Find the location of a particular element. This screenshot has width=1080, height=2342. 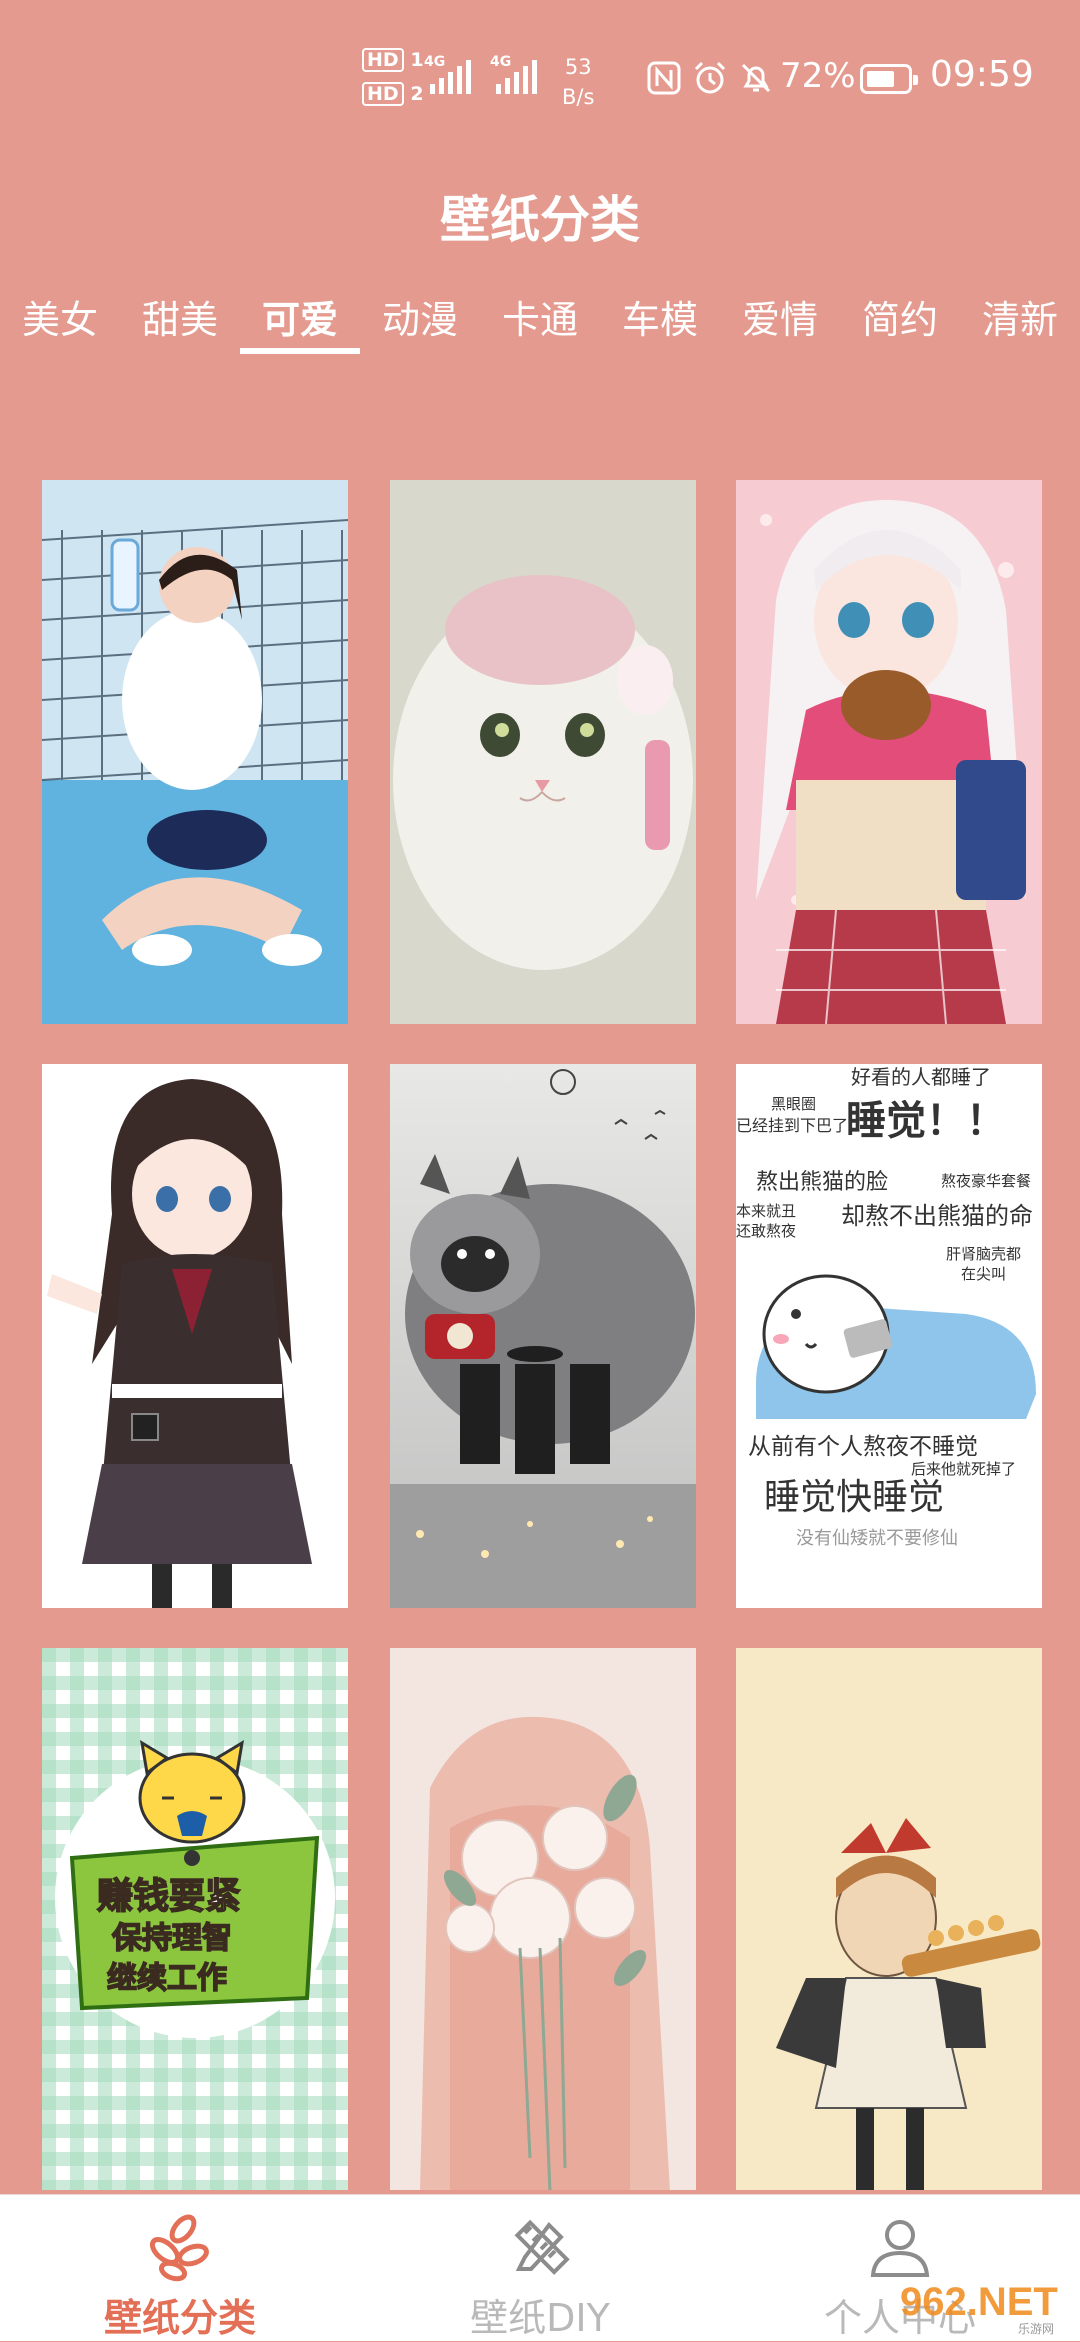

leaves-icon is located at coordinates (179, 2248).